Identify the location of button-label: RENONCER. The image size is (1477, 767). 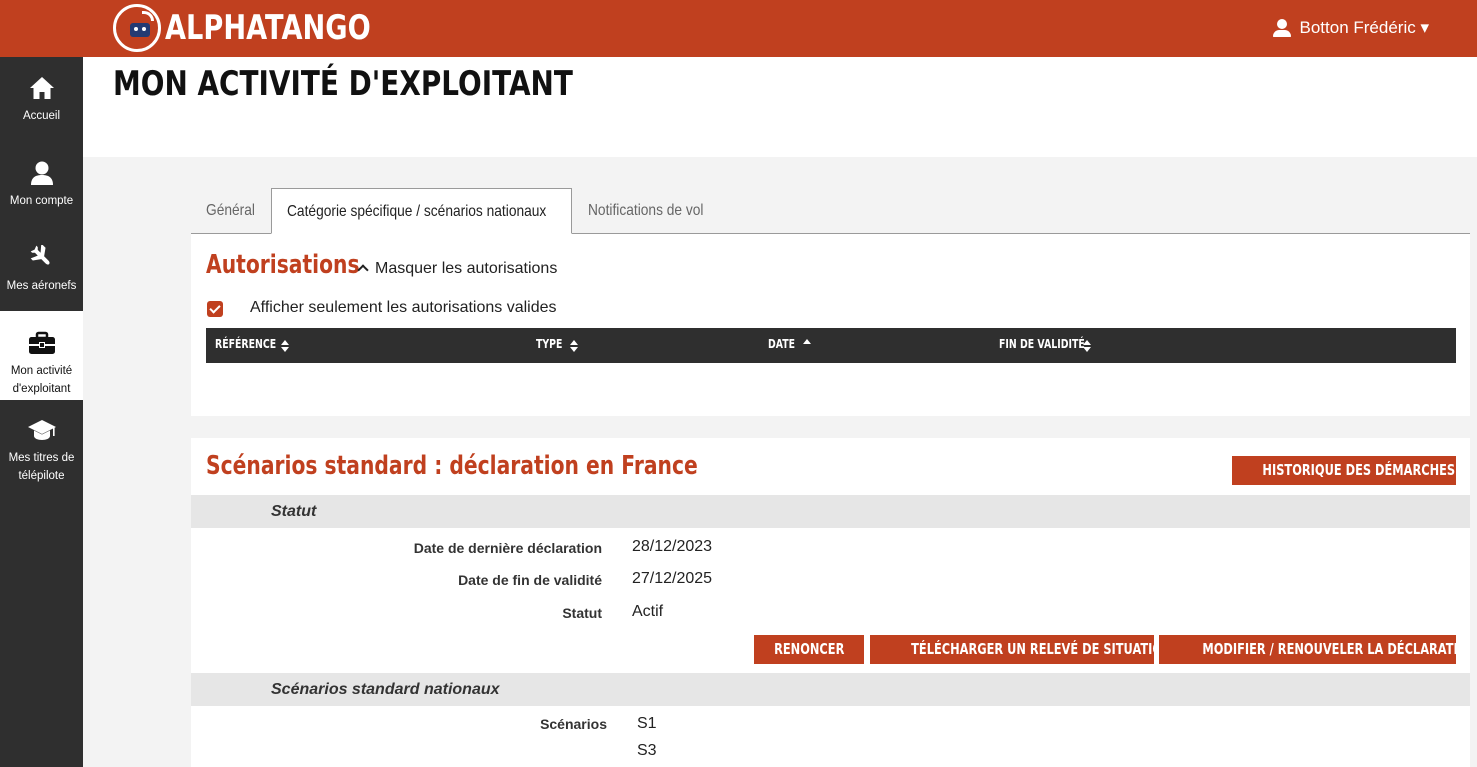
(809, 649).